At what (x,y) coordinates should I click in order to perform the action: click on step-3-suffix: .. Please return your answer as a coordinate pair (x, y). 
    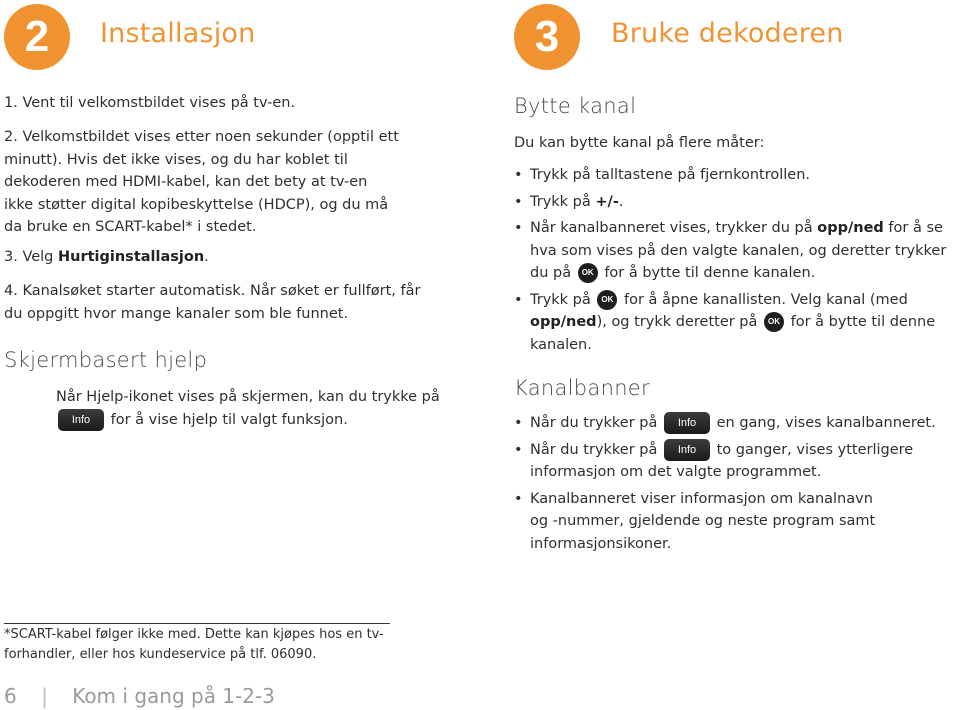
    Looking at the image, I should click on (206, 257).